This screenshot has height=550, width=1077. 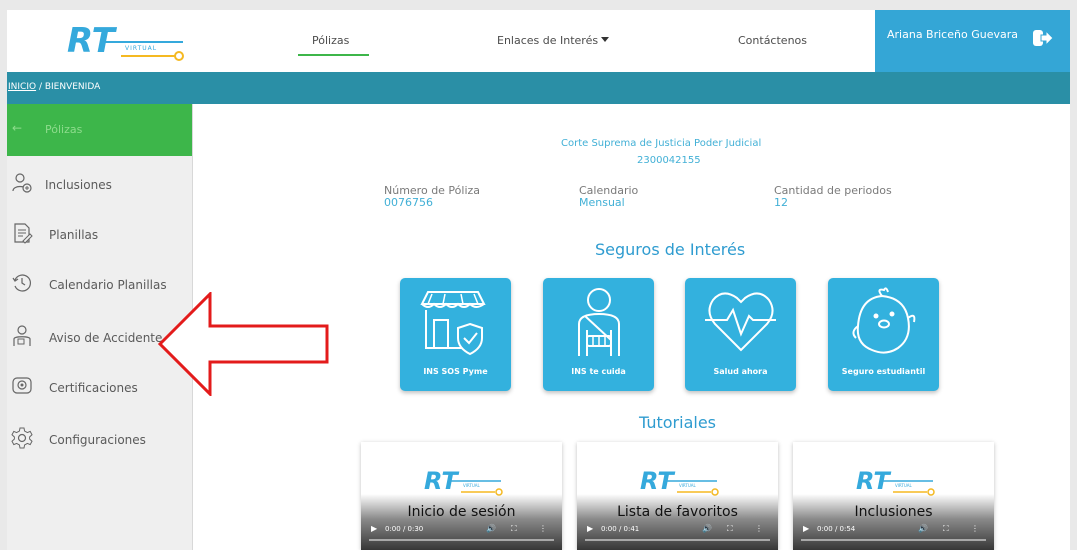 I want to click on user-panel: Ariana Briceño Guevara, so click(x=972, y=41).